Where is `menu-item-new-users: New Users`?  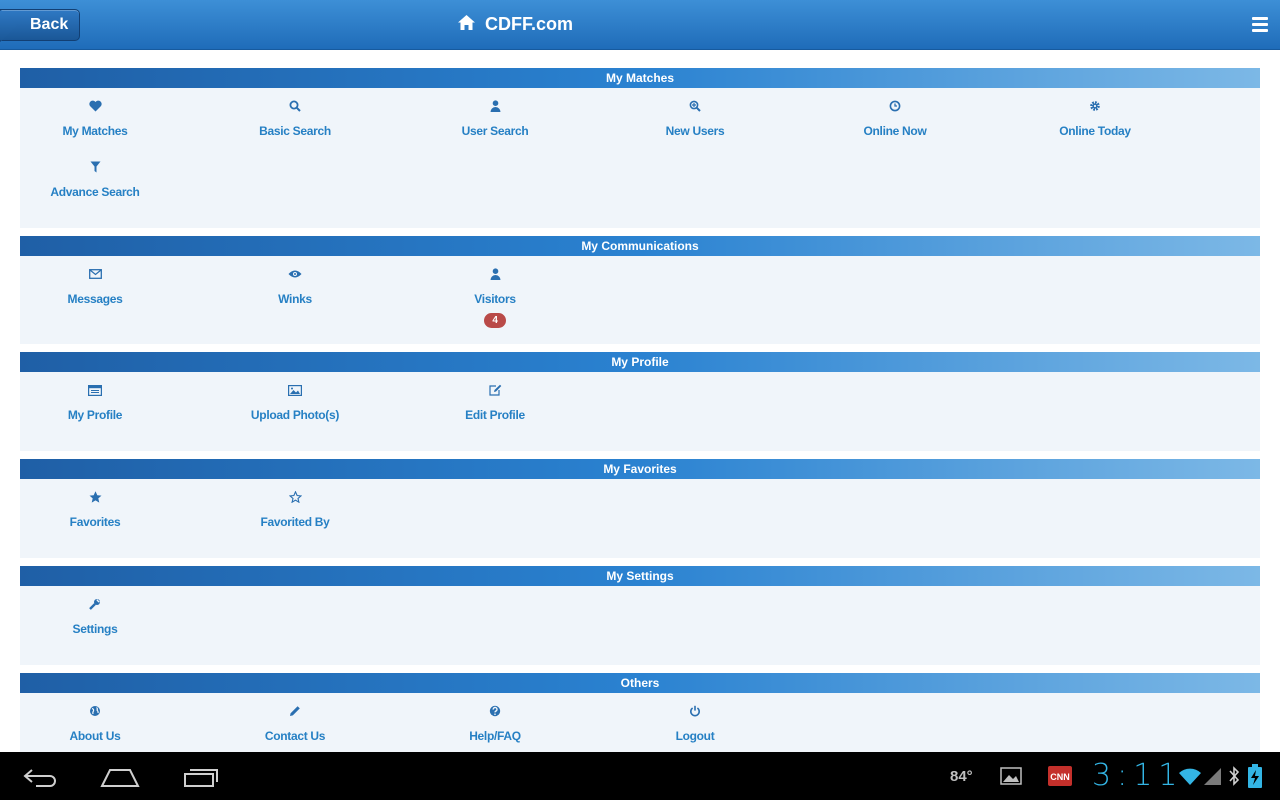
menu-item-new-users: New Users is located at coordinates (695, 128).